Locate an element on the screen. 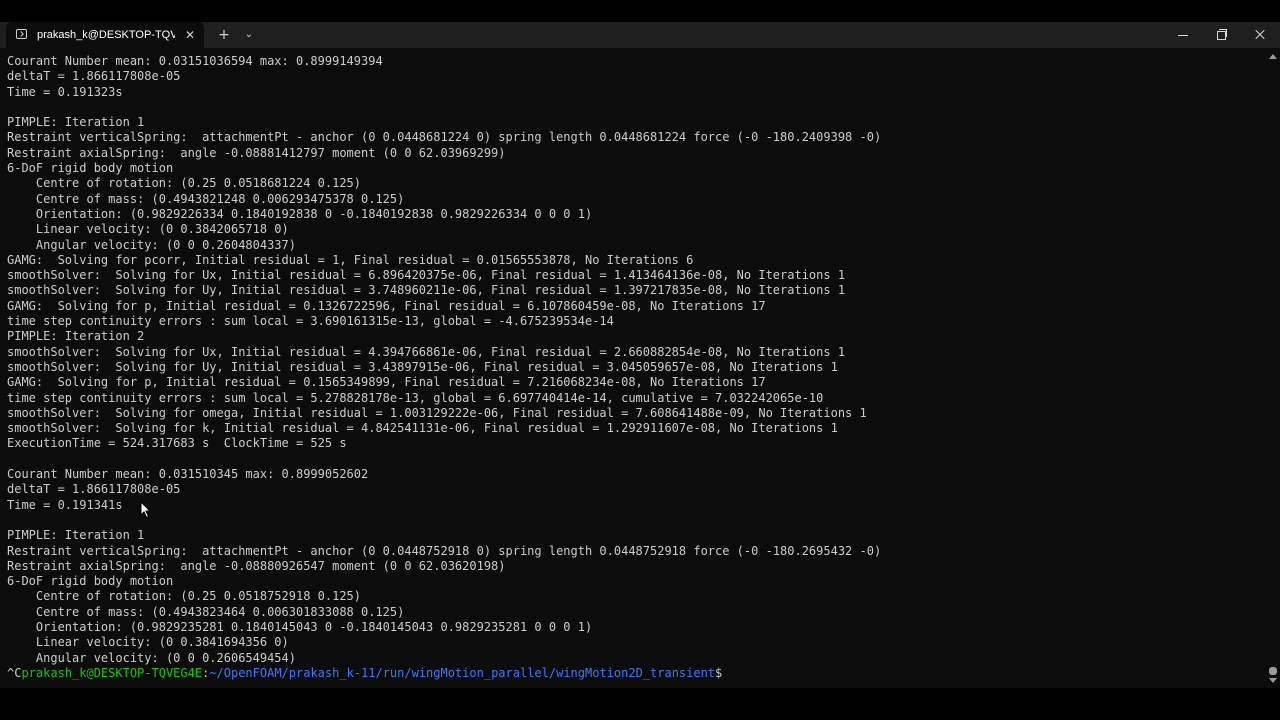 Image resolution: width=1280 pixels, height=720 pixels. restore-icon-front is located at coordinates (1221, 35).